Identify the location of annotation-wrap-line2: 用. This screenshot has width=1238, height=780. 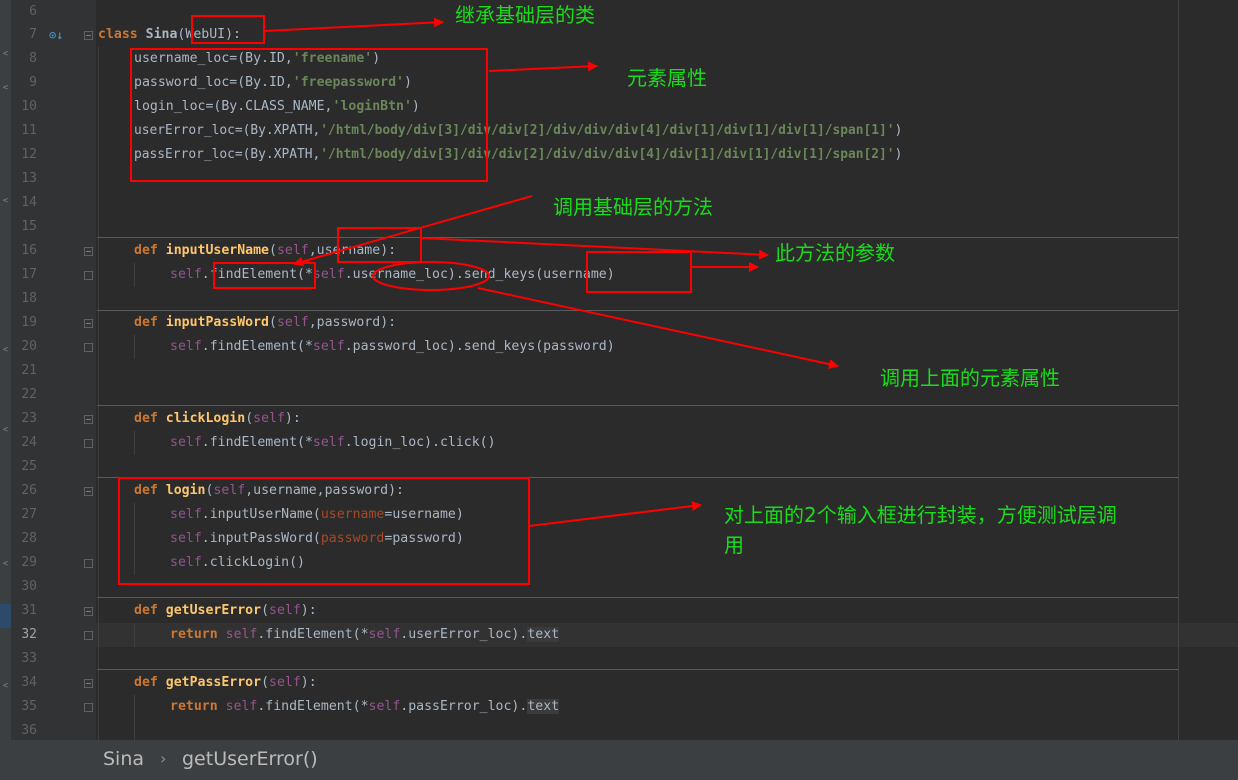
(734, 545).